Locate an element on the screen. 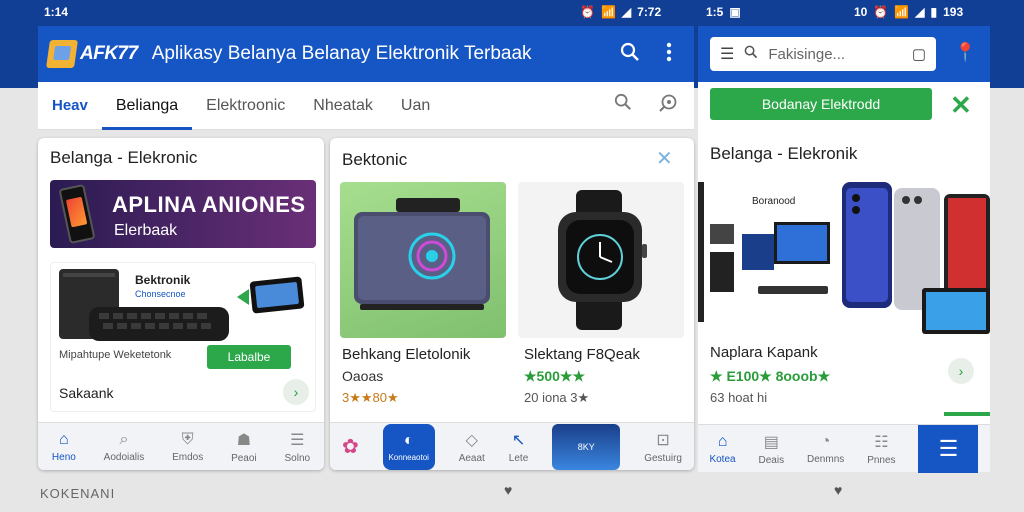 The image size is (1024, 512). nav-label: Emdos is located at coordinates (188, 457).